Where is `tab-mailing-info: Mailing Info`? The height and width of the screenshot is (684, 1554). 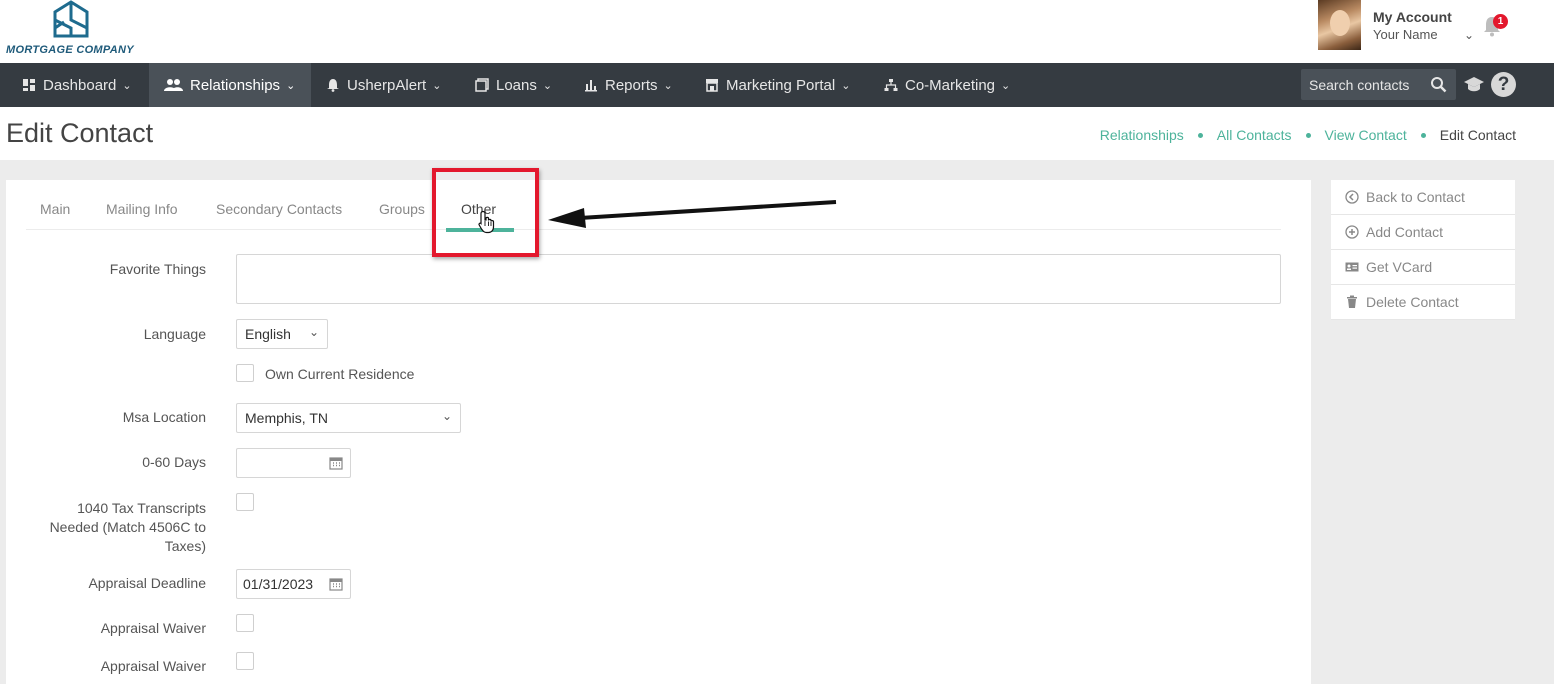 tab-mailing-info: Mailing Info is located at coordinates (142, 209).